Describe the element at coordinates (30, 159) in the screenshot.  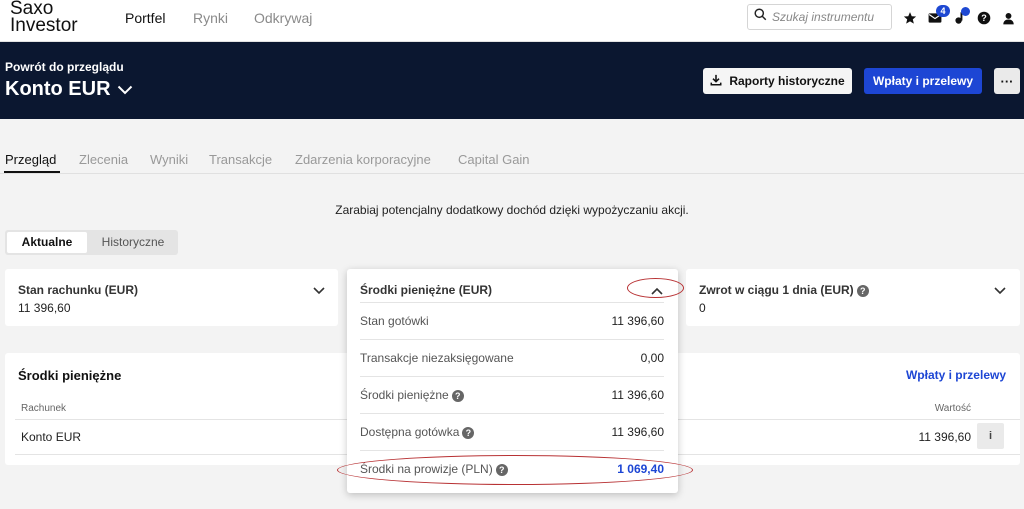
I see `tab-overview: Przegląd` at that location.